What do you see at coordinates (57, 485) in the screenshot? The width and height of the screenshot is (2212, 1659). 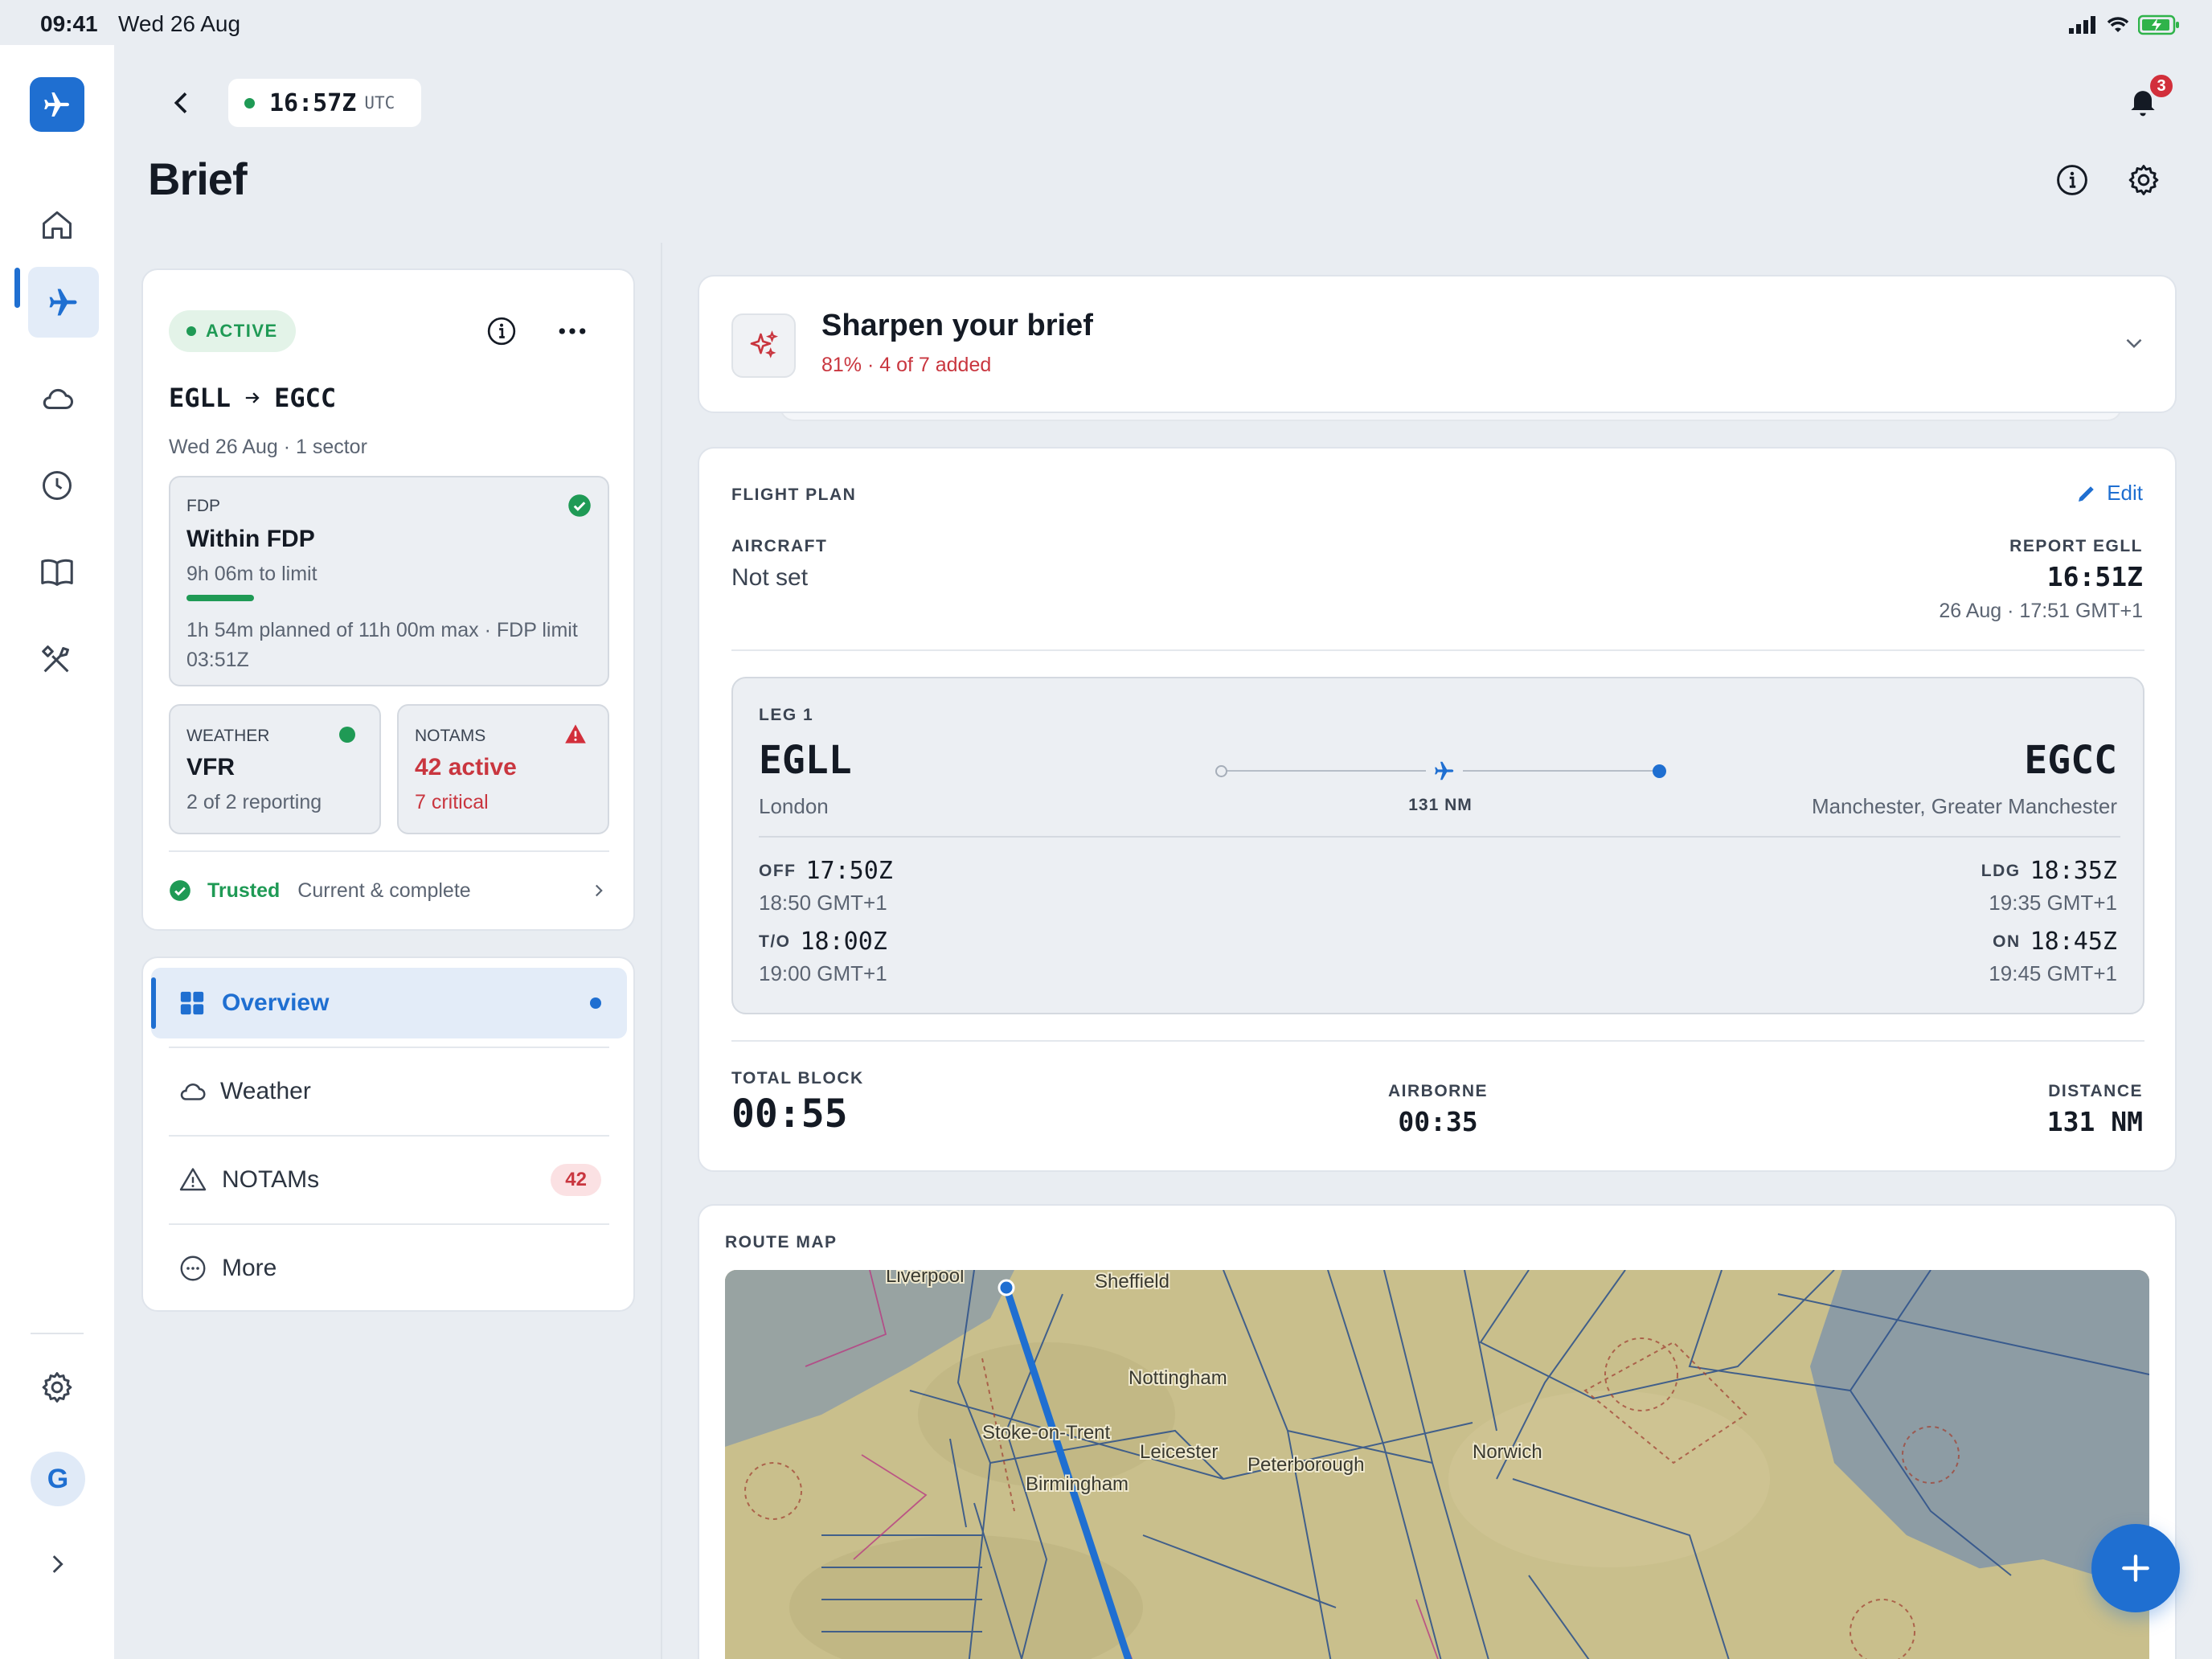 I see `nav-history` at bounding box center [57, 485].